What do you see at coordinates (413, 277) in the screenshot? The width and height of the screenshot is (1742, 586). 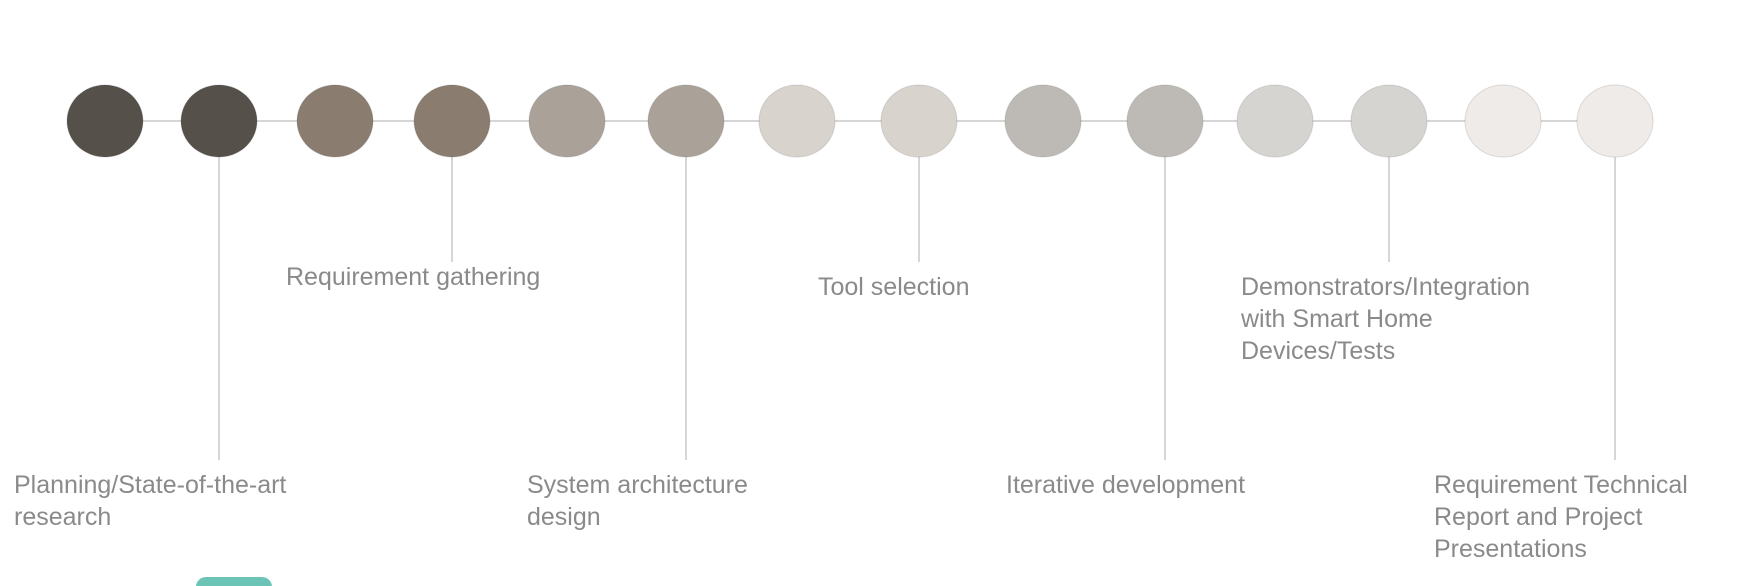 I see `stage-label-requirement-gathering: Requirement gathering` at bounding box center [413, 277].